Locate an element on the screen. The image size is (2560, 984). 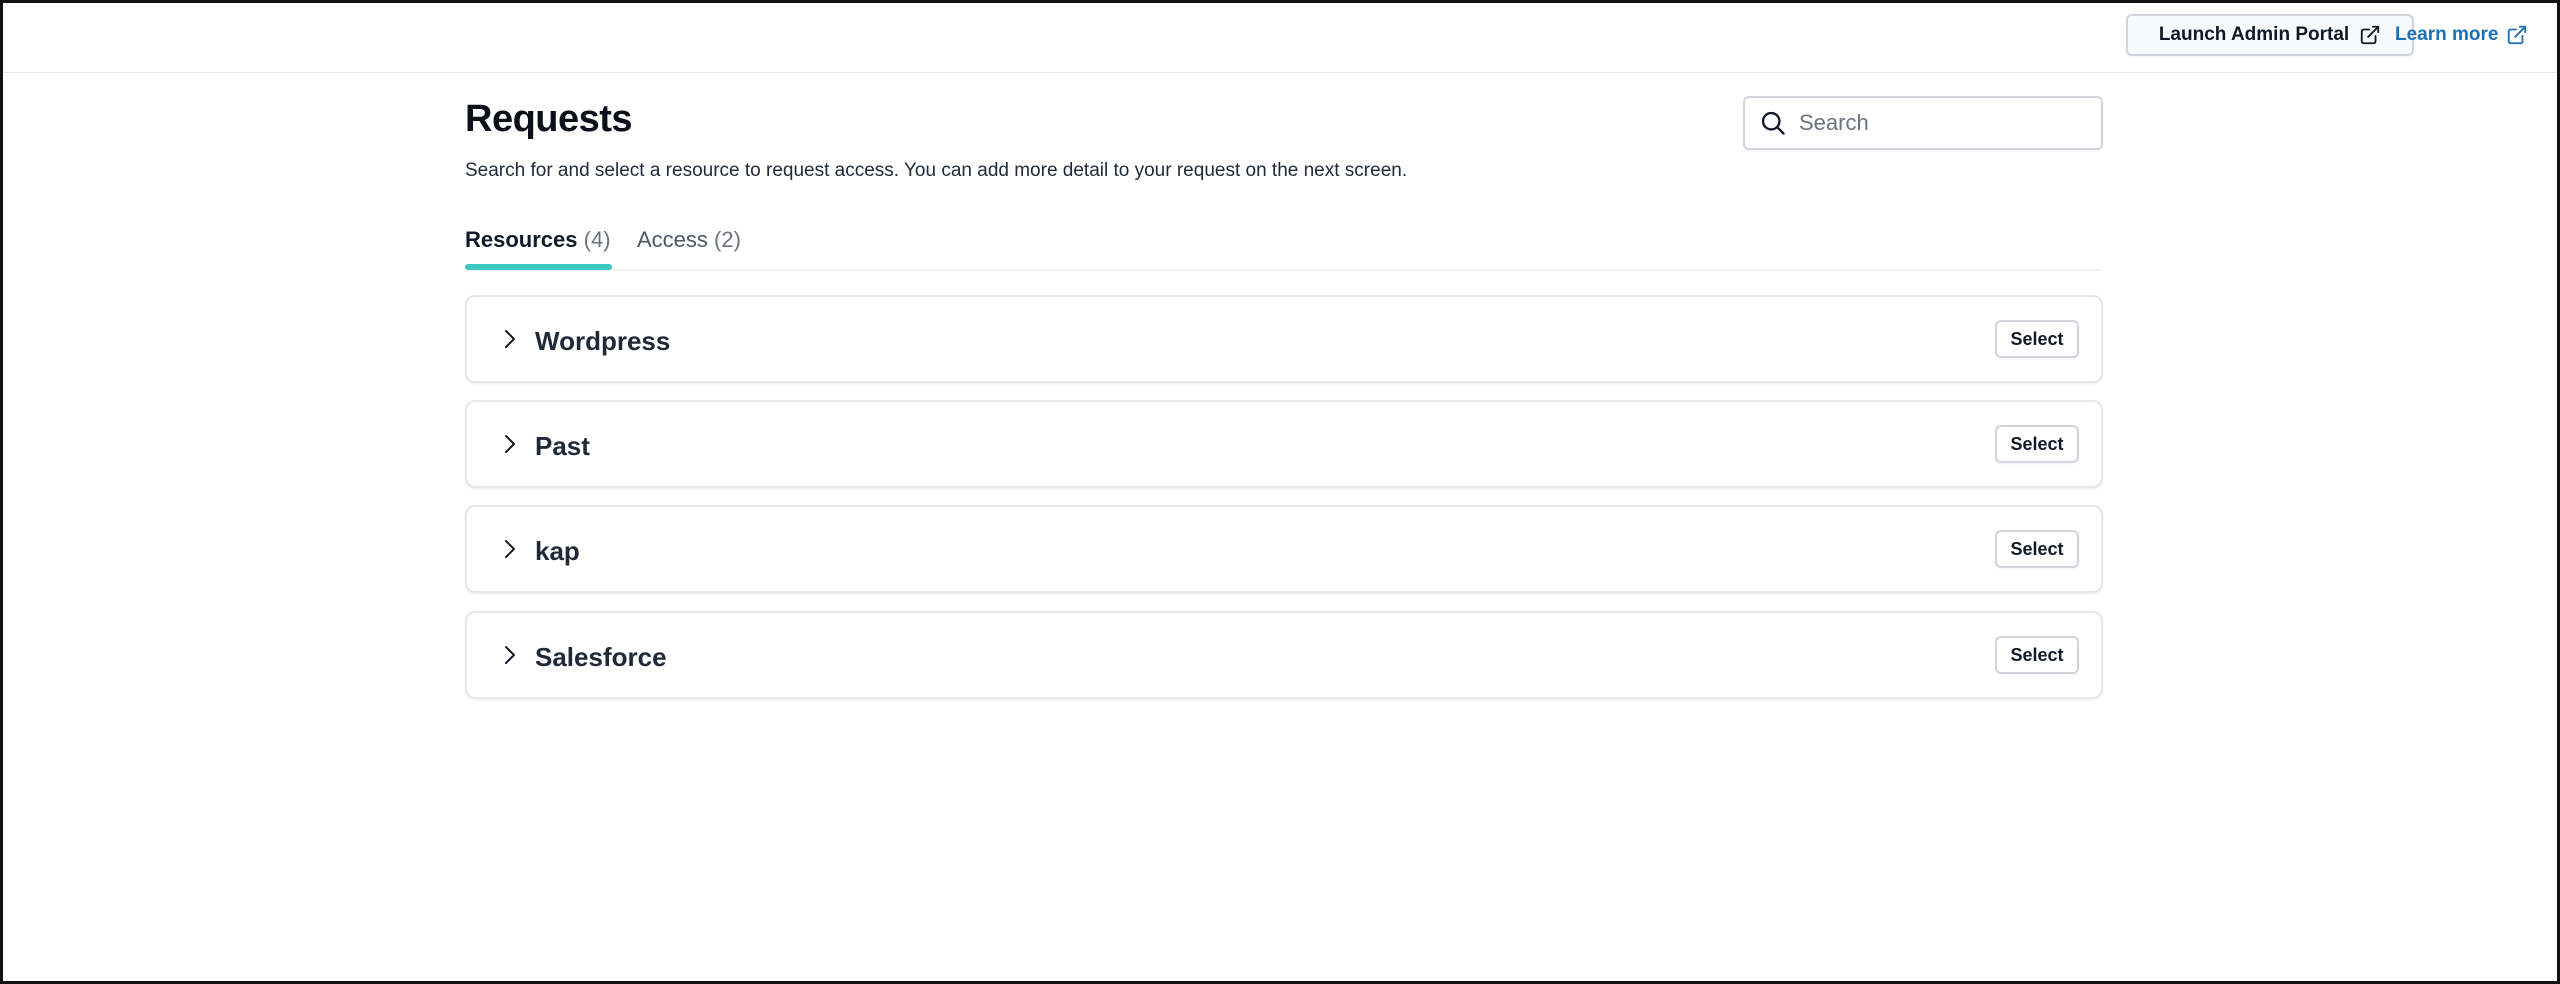
search-icon is located at coordinates (1773, 123).